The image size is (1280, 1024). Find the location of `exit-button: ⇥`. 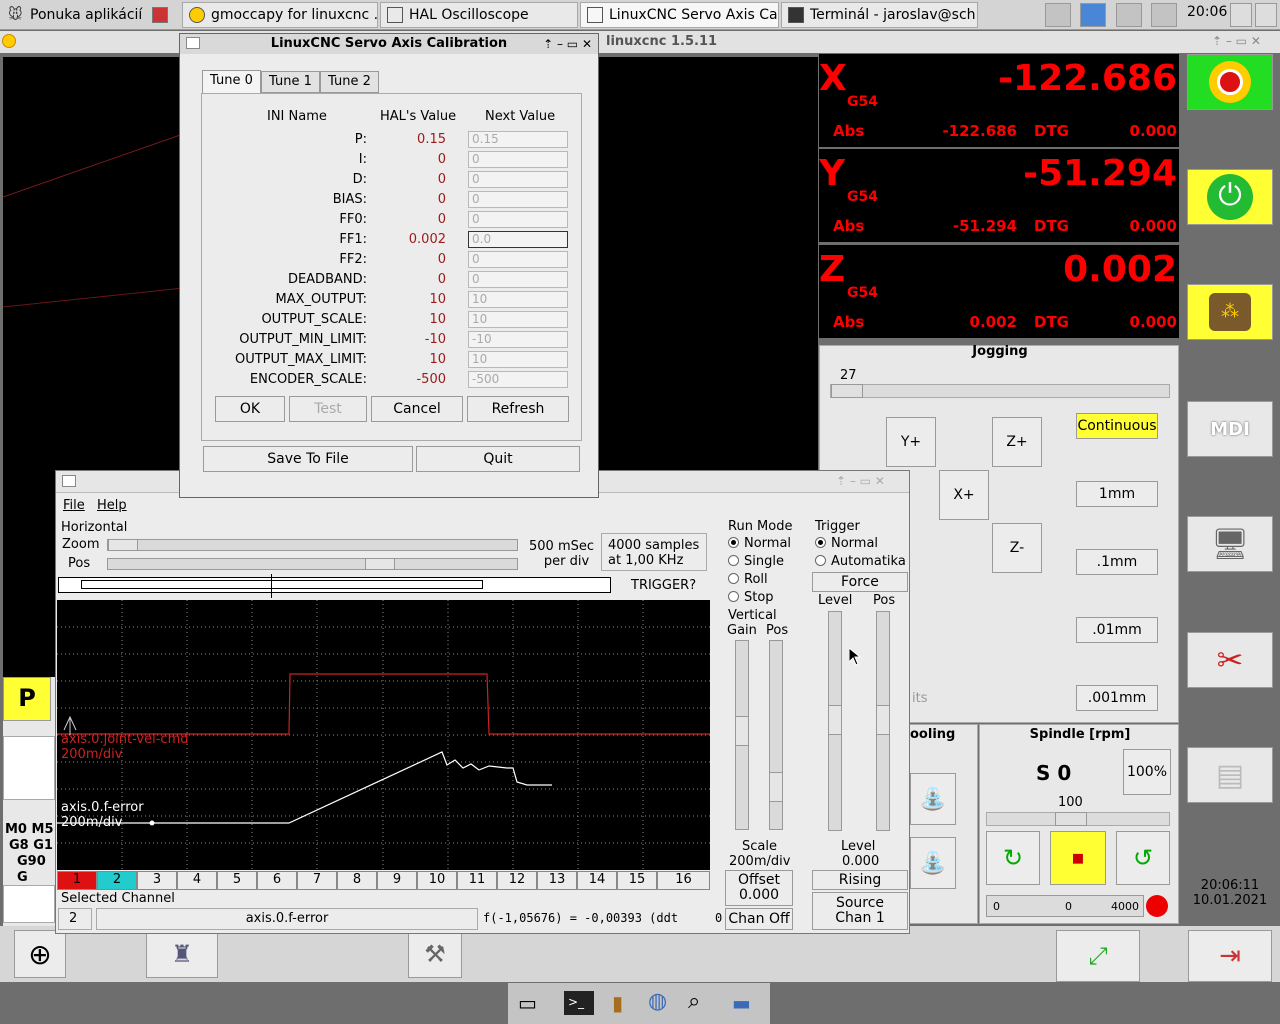

exit-button: ⇥ is located at coordinates (1230, 956).